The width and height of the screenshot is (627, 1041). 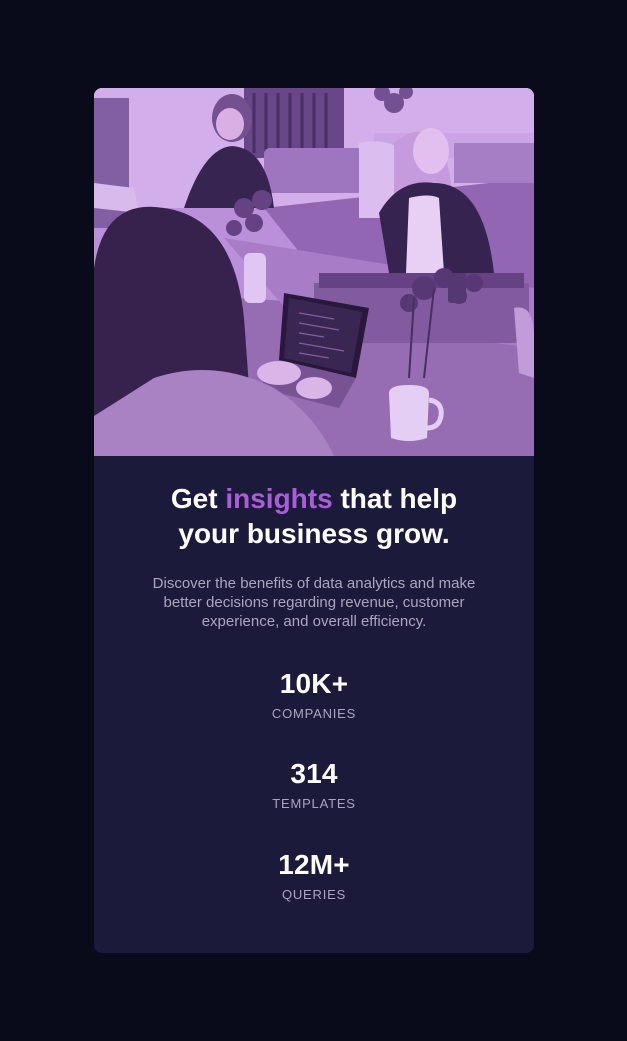 I want to click on stat-companies: 10K+ COMPANIES, so click(x=314, y=695).